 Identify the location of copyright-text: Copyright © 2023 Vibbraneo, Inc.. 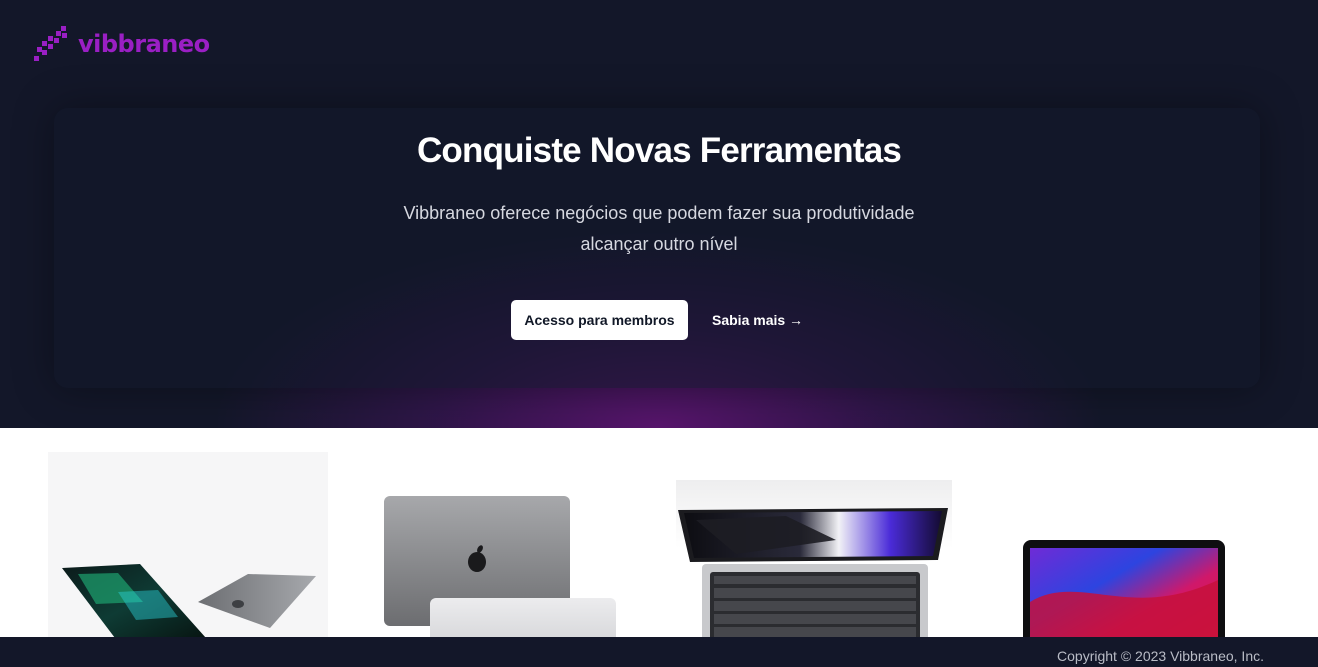
(1160, 656).